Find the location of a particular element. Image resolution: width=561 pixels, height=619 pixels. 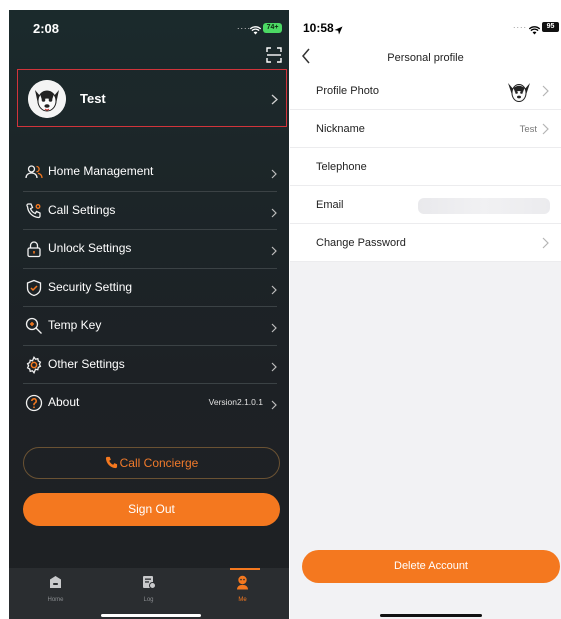

gear-icon is located at coordinates (34, 364).